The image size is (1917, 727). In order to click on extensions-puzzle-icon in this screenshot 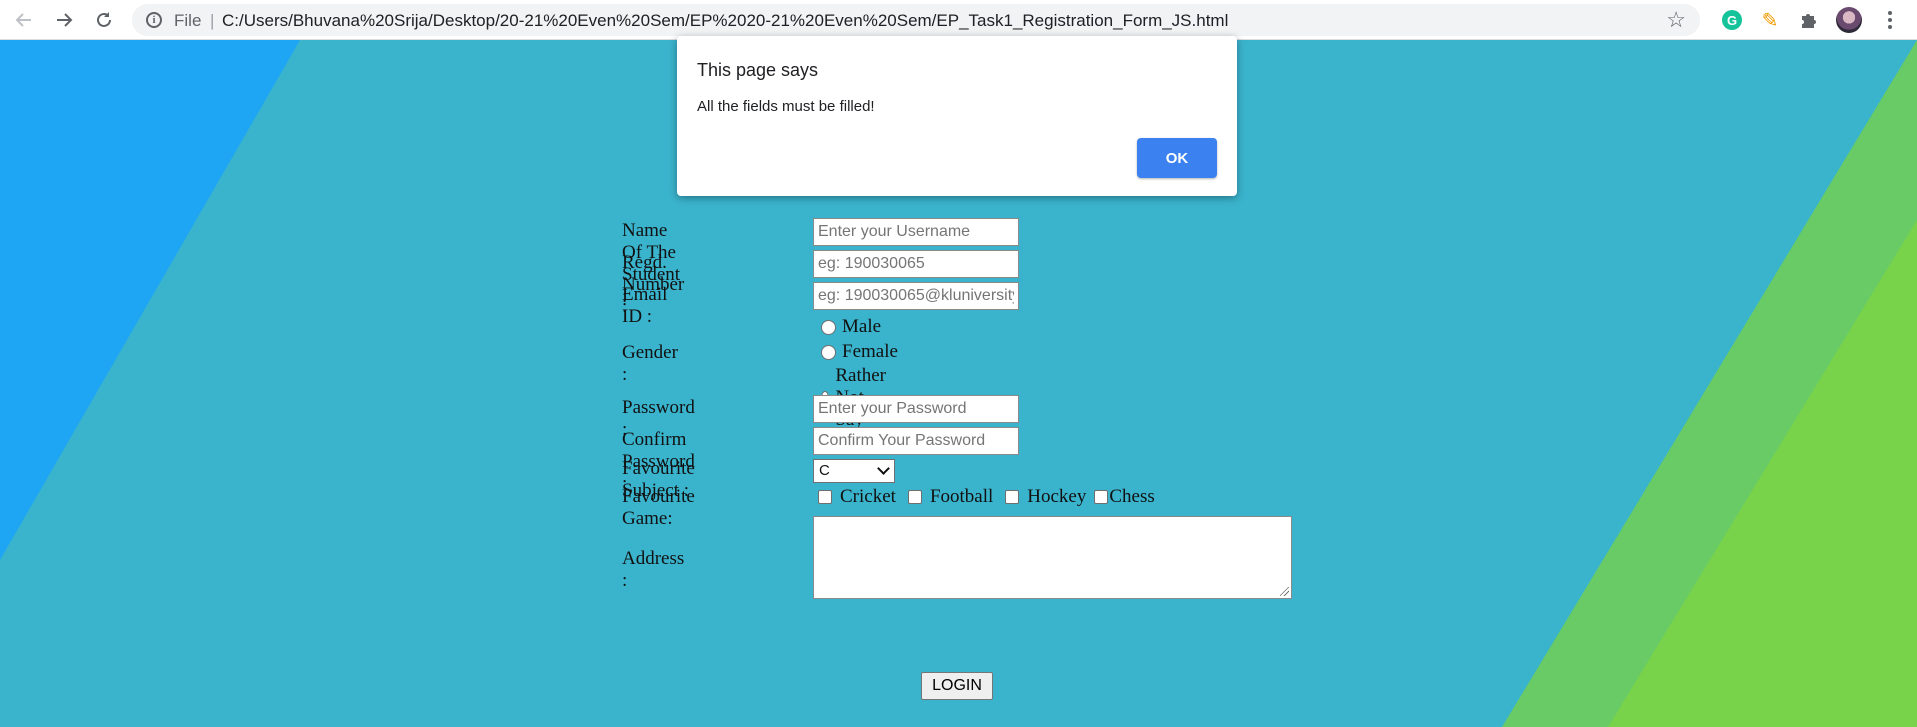, I will do `click(1809, 20)`.